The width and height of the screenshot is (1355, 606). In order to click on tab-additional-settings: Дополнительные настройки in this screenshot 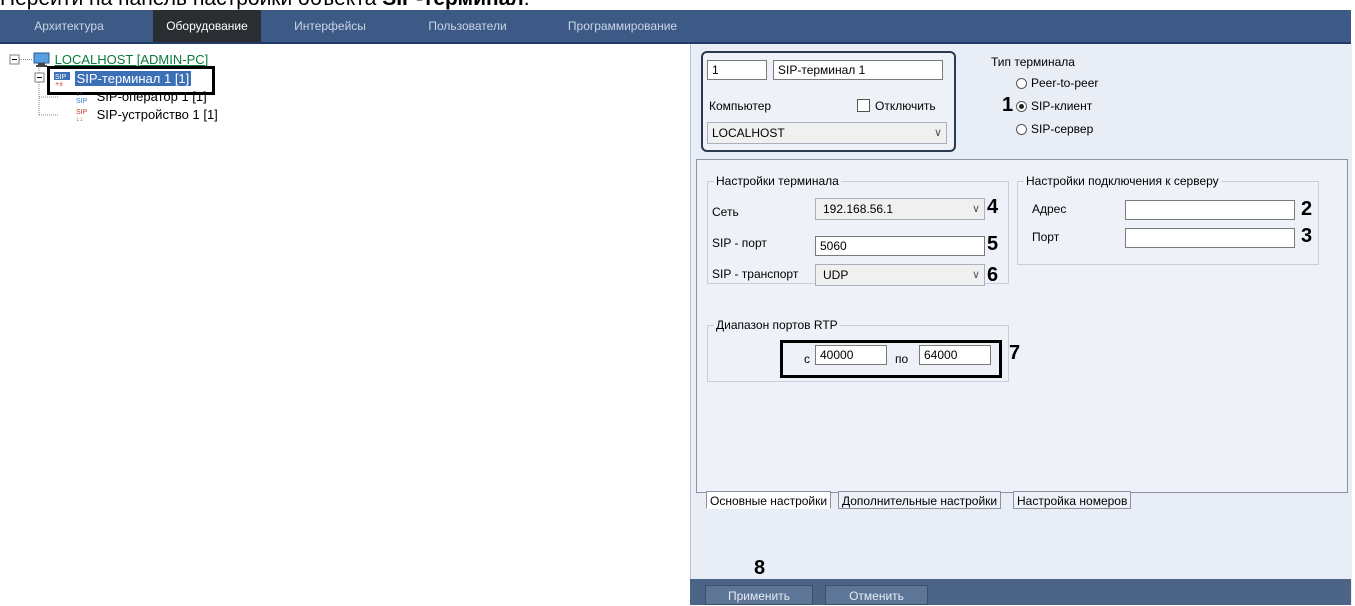, I will do `click(920, 500)`.